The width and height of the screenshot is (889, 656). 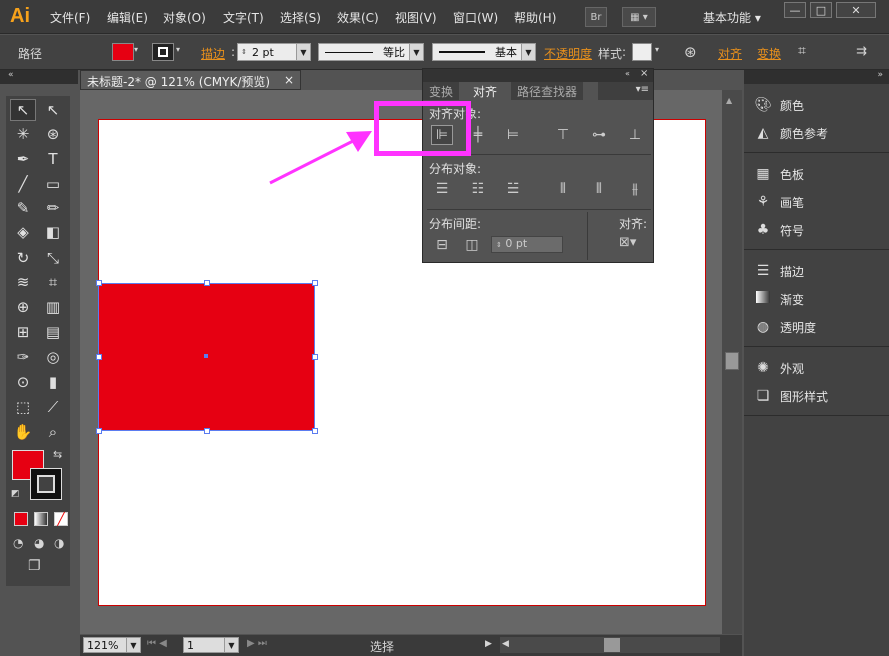 I want to click on spacing-value-field: ⇕ 0 pt, so click(x=527, y=244).